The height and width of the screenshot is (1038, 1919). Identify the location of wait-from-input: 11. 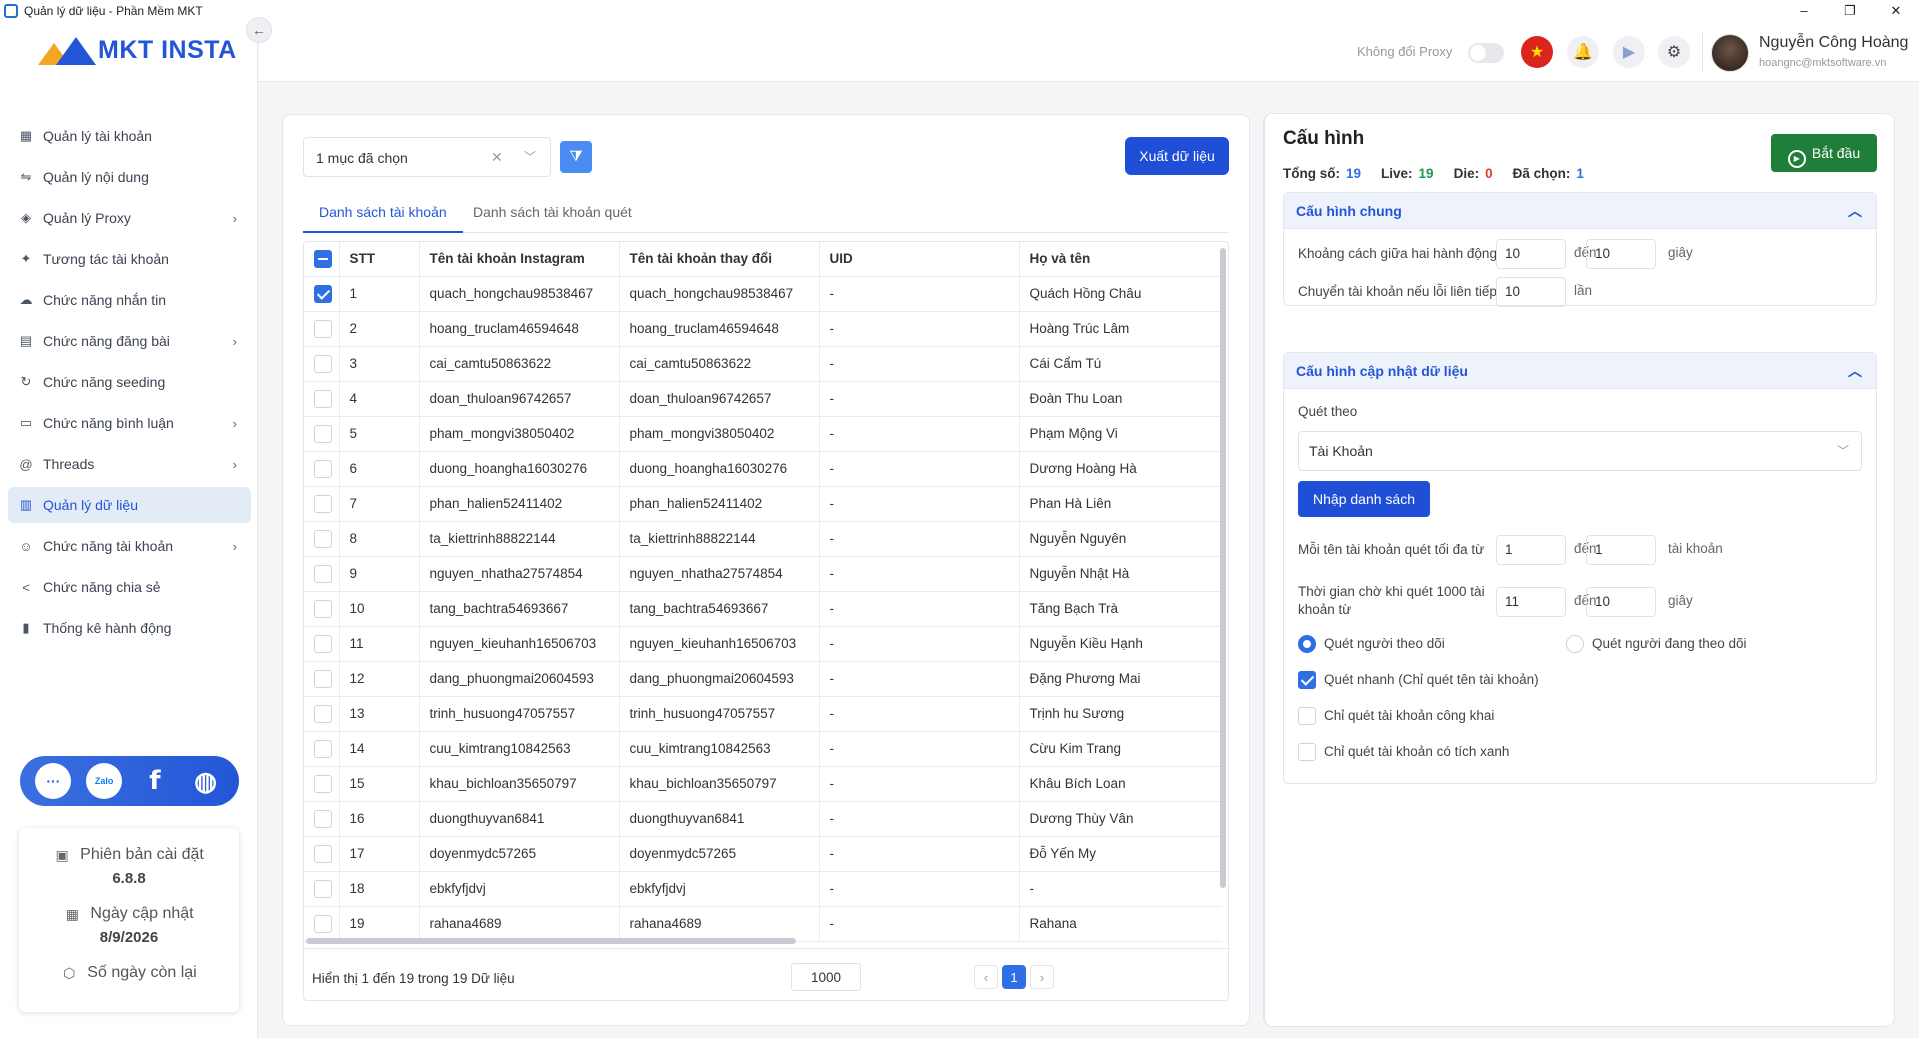
(1531, 602).